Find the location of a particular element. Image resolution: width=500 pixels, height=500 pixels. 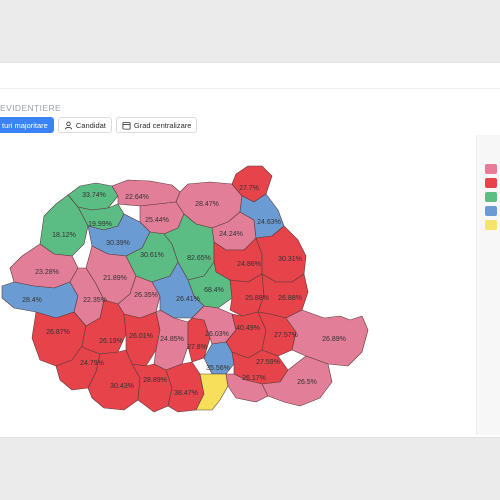

candidate-button: Candidat is located at coordinates (84, 125).